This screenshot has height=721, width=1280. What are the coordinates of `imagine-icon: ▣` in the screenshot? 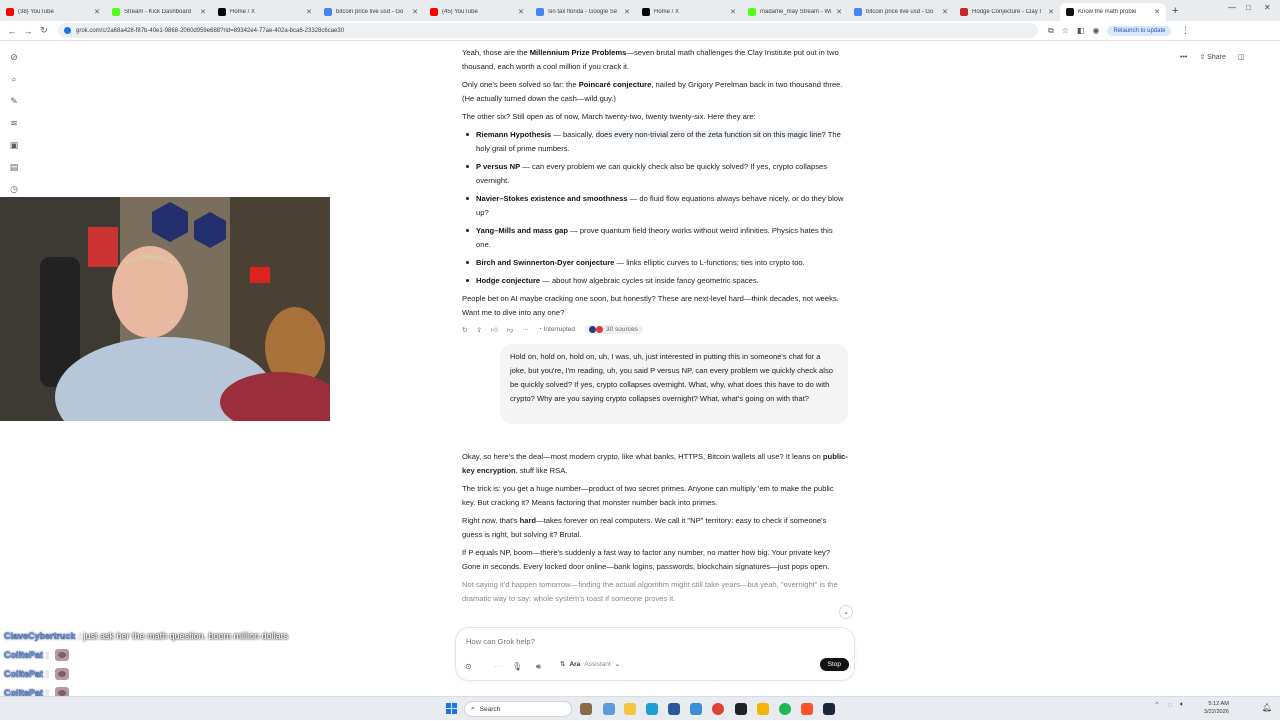 It's located at (14, 145).